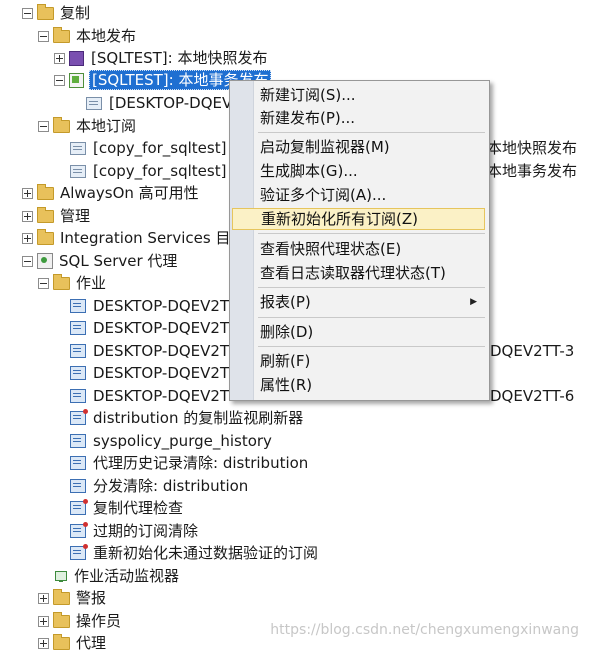 The height and width of the screenshot is (654, 589). Describe the element at coordinates (358, 361) in the screenshot. I see `menu-item-refresh: 刷新(F)` at that location.